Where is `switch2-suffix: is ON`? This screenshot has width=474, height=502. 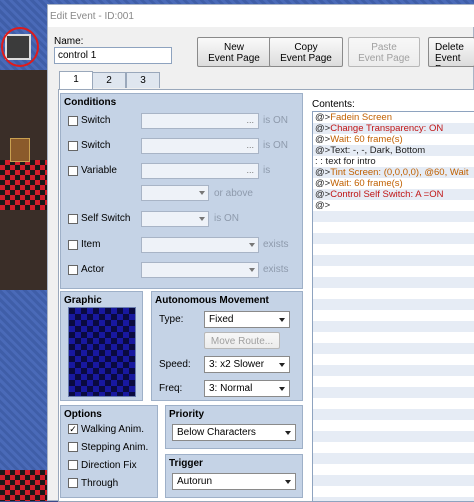
switch2-suffix: is ON is located at coordinates (275, 145).